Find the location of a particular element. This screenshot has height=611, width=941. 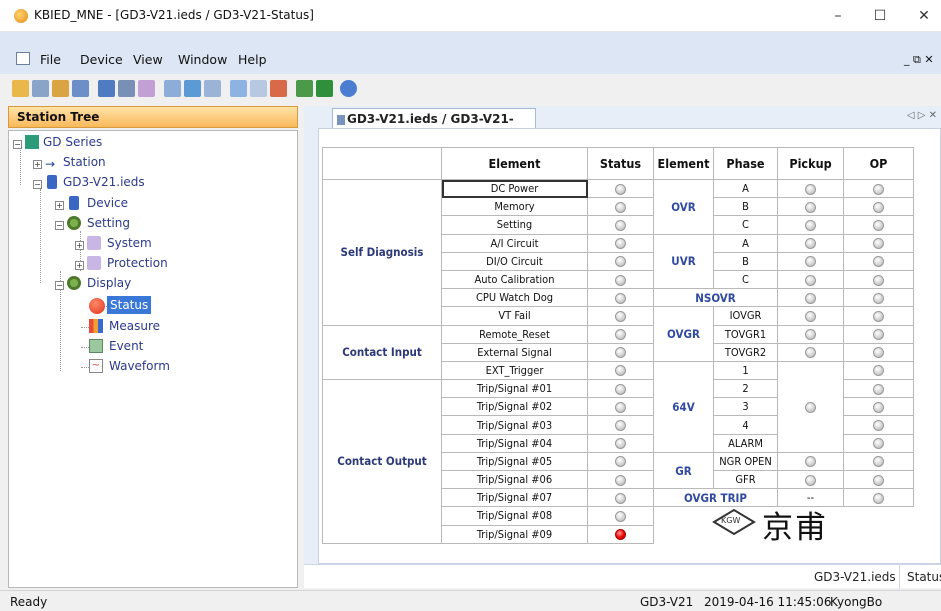

element-cell: Remote_Reset is located at coordinates (514, 334).